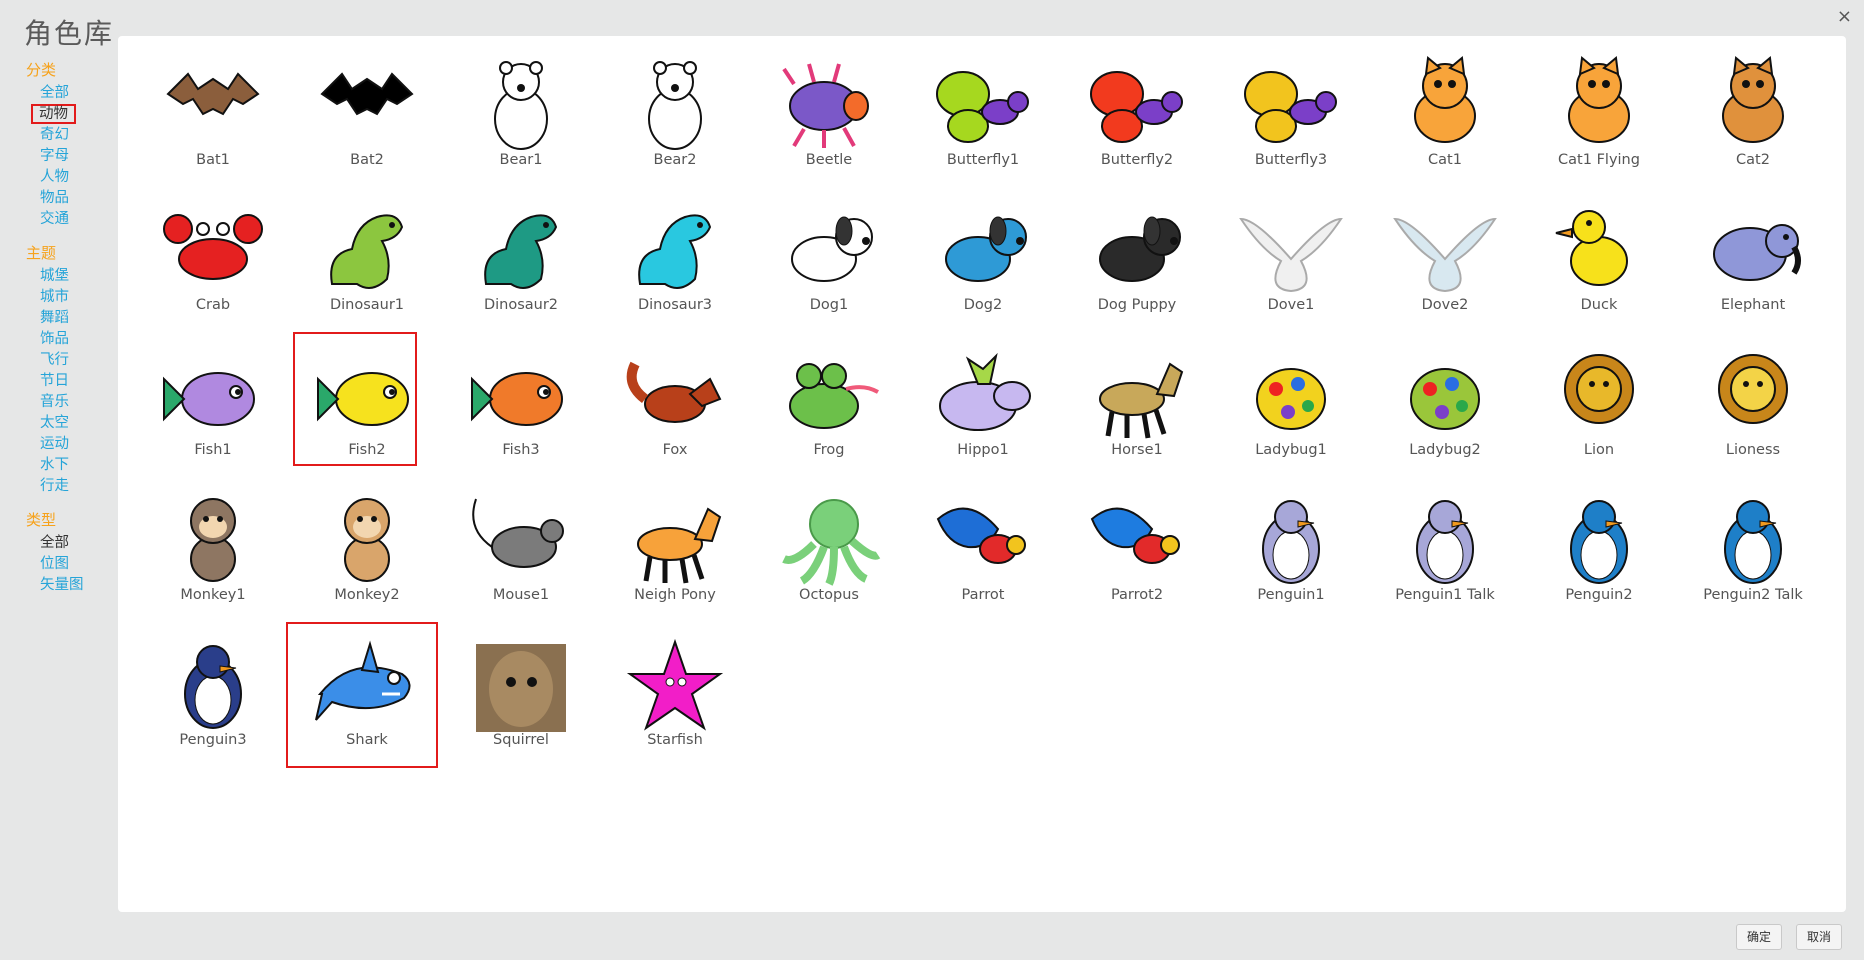 This screenshot has width=1864, height=960. What do you see at coordinates (675, 555) in the screenshot?
I see `sprite-tile: Neigh Pony` at bounding box center [675, 555].